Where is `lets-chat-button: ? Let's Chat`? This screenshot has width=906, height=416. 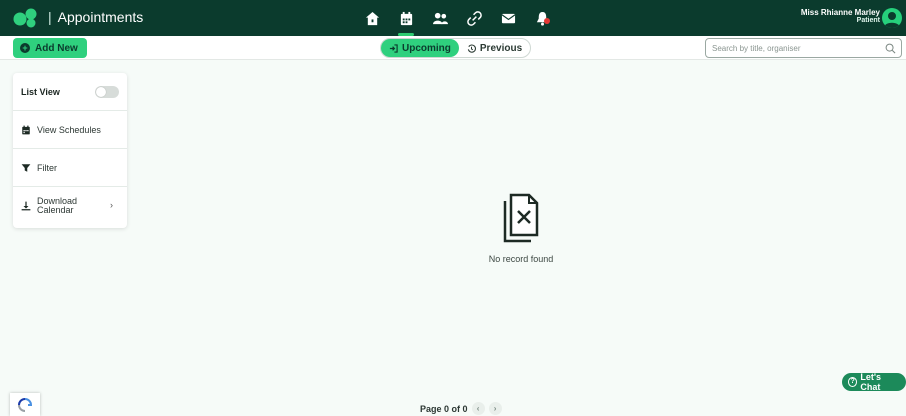
lets-chat-button: ? Let's Chat is located at coordinates (874, 382).